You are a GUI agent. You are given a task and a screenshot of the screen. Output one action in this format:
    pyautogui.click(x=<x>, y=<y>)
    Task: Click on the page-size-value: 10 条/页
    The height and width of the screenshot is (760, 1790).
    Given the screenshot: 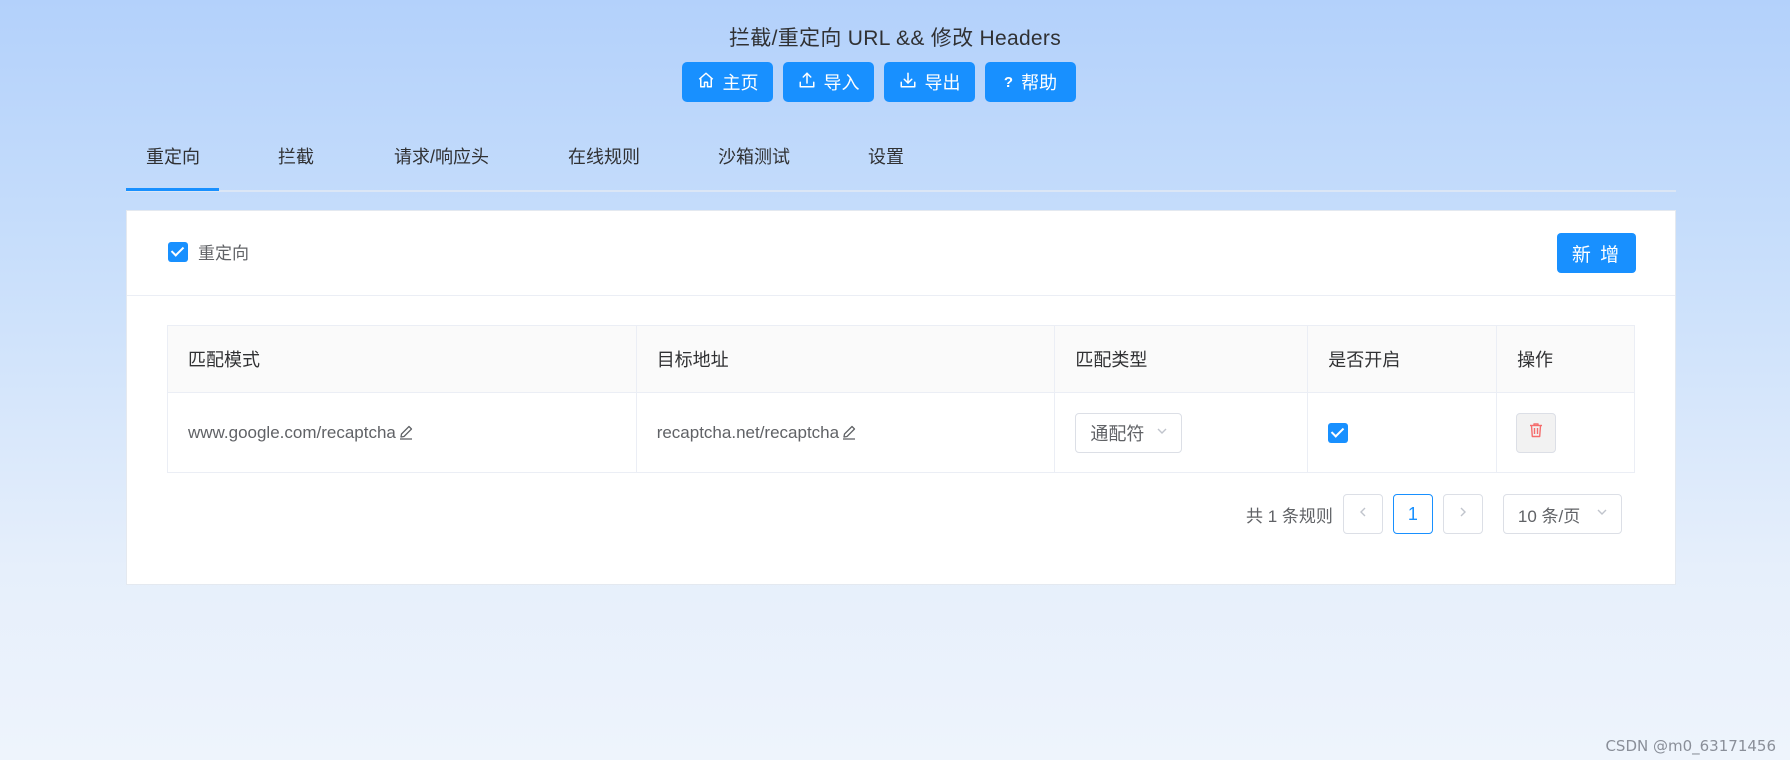 What is the action you would take?
    pyautogui.click(x=1549, y=516)
    